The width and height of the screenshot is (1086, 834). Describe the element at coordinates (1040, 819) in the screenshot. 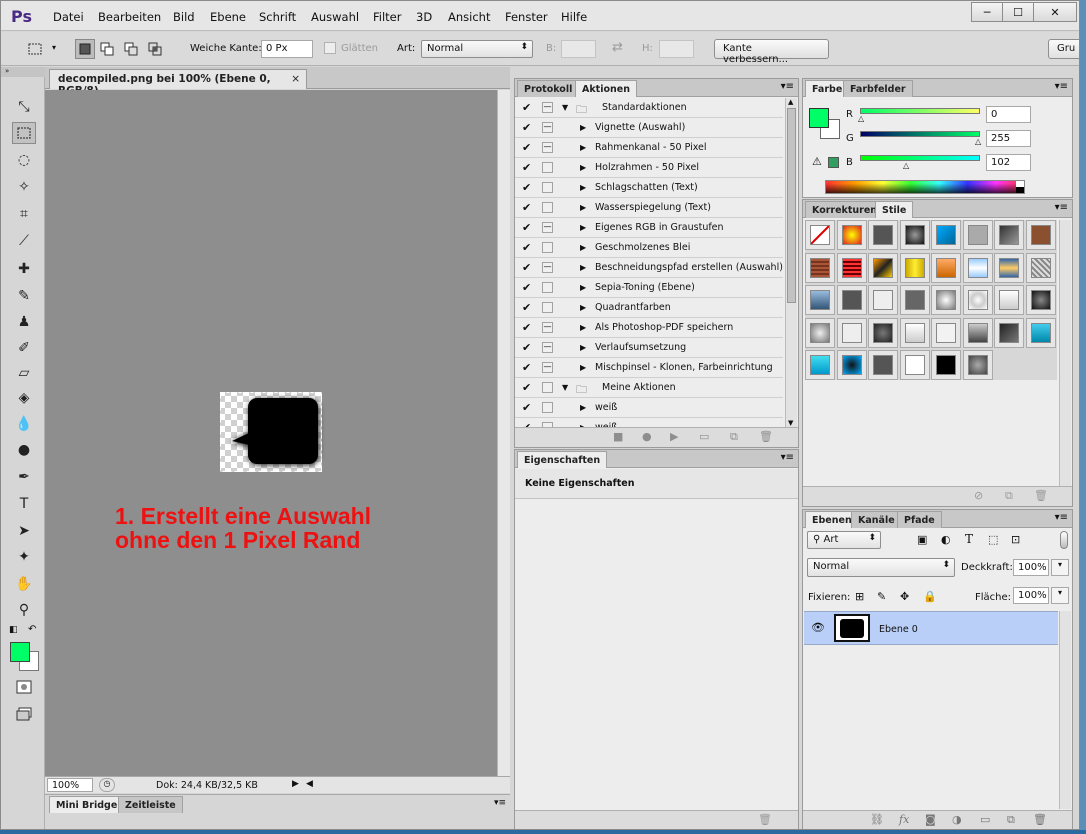

I see `delete-layer-icon: 🗑` at that location.